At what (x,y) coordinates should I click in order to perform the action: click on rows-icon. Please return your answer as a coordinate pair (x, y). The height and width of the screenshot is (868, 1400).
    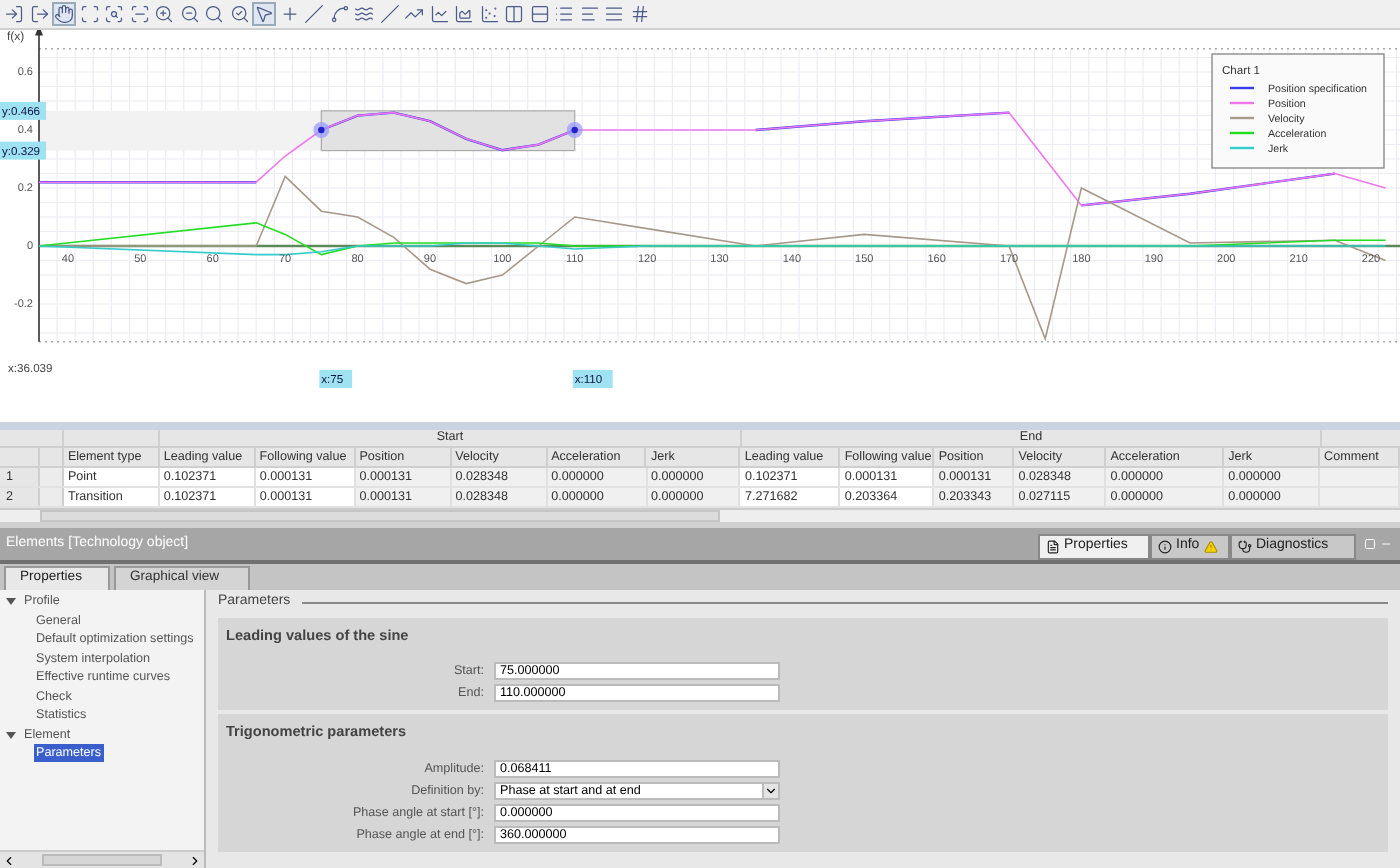
    Looking at the image, I should click on (539, 14).